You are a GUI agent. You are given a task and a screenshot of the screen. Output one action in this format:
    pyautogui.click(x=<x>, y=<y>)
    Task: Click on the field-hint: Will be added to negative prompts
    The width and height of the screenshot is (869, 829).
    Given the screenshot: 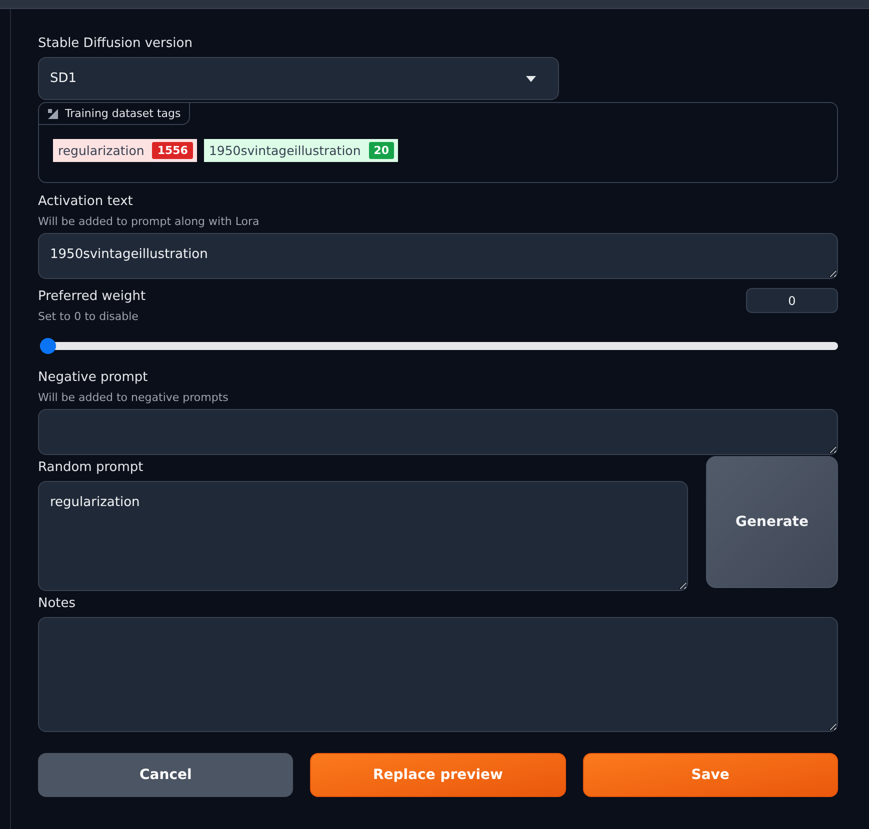 What is the action you would take?
    pyautogui.click(x=134, y=398)
    